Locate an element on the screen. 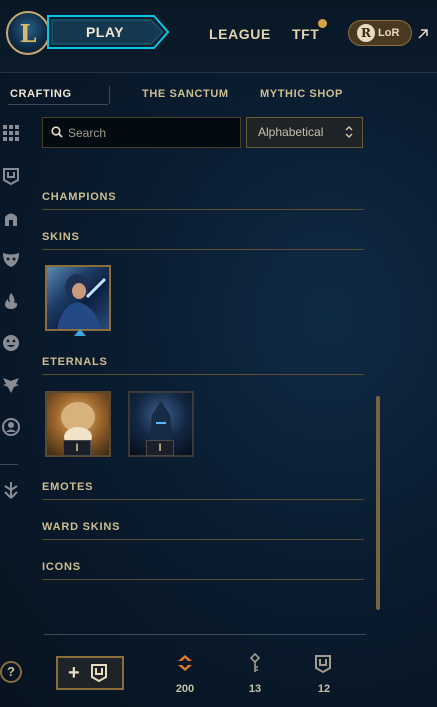 This screenshot has width=437, height=707. sidebar-champion-helmet-icon is located at coordinates (11, 219).